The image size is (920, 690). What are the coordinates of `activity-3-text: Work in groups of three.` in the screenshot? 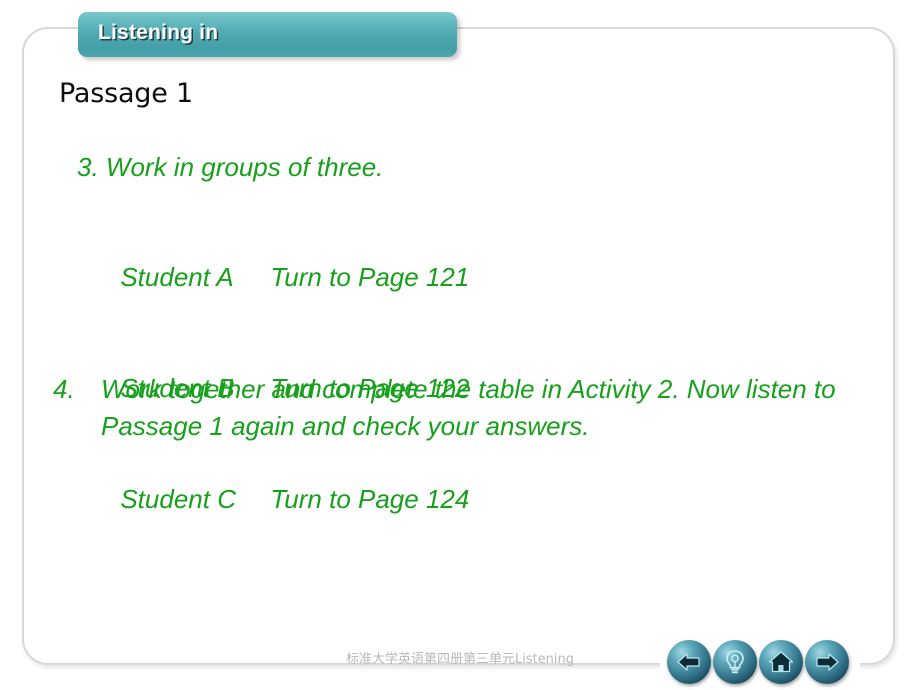 It's located at (244, 167).